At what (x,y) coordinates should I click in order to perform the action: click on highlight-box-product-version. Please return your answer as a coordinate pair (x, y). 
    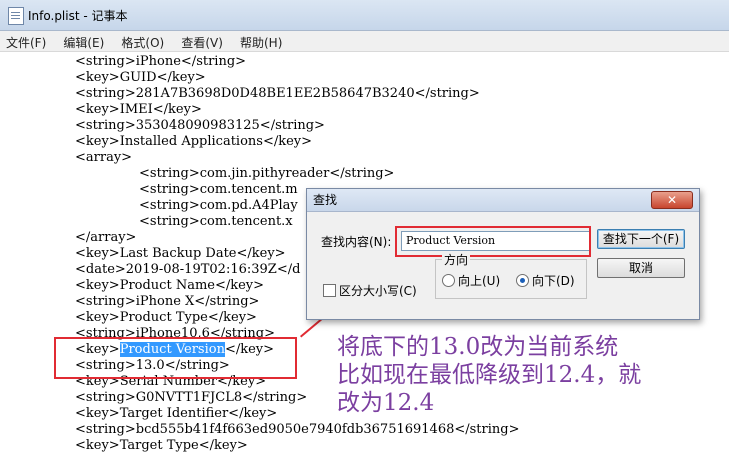
    Looking at the image, I should click on (175, 358).